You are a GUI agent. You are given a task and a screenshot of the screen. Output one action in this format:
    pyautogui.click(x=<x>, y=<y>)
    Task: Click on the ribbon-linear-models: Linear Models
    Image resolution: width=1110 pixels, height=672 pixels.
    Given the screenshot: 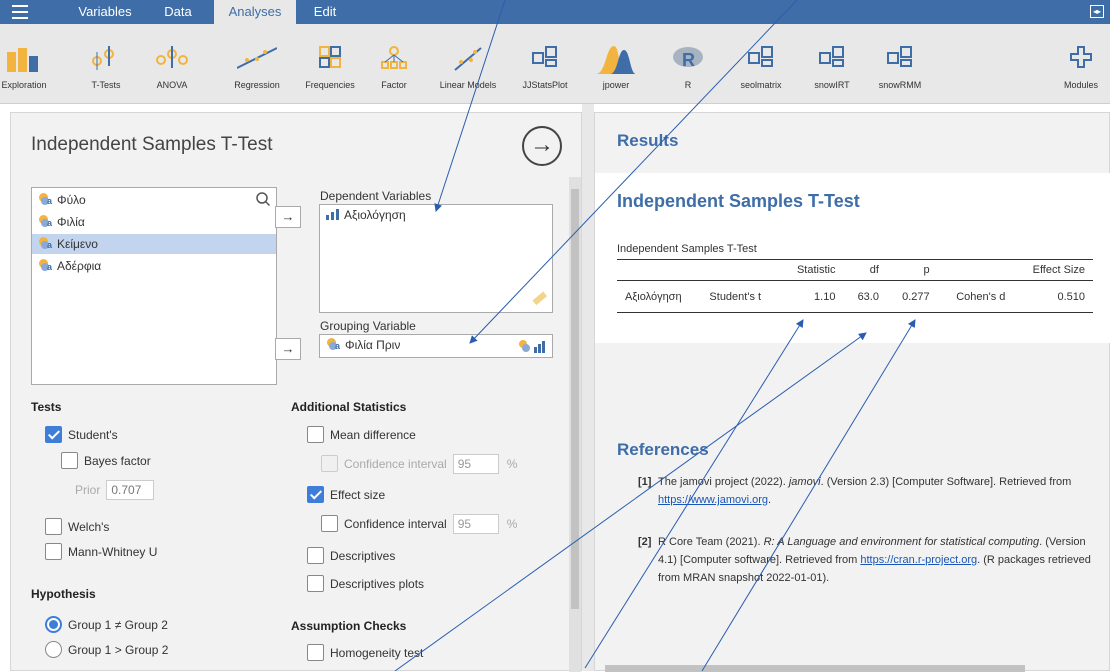 What is the action you would take?
    pyautogui.click(x=468, y=64)
    